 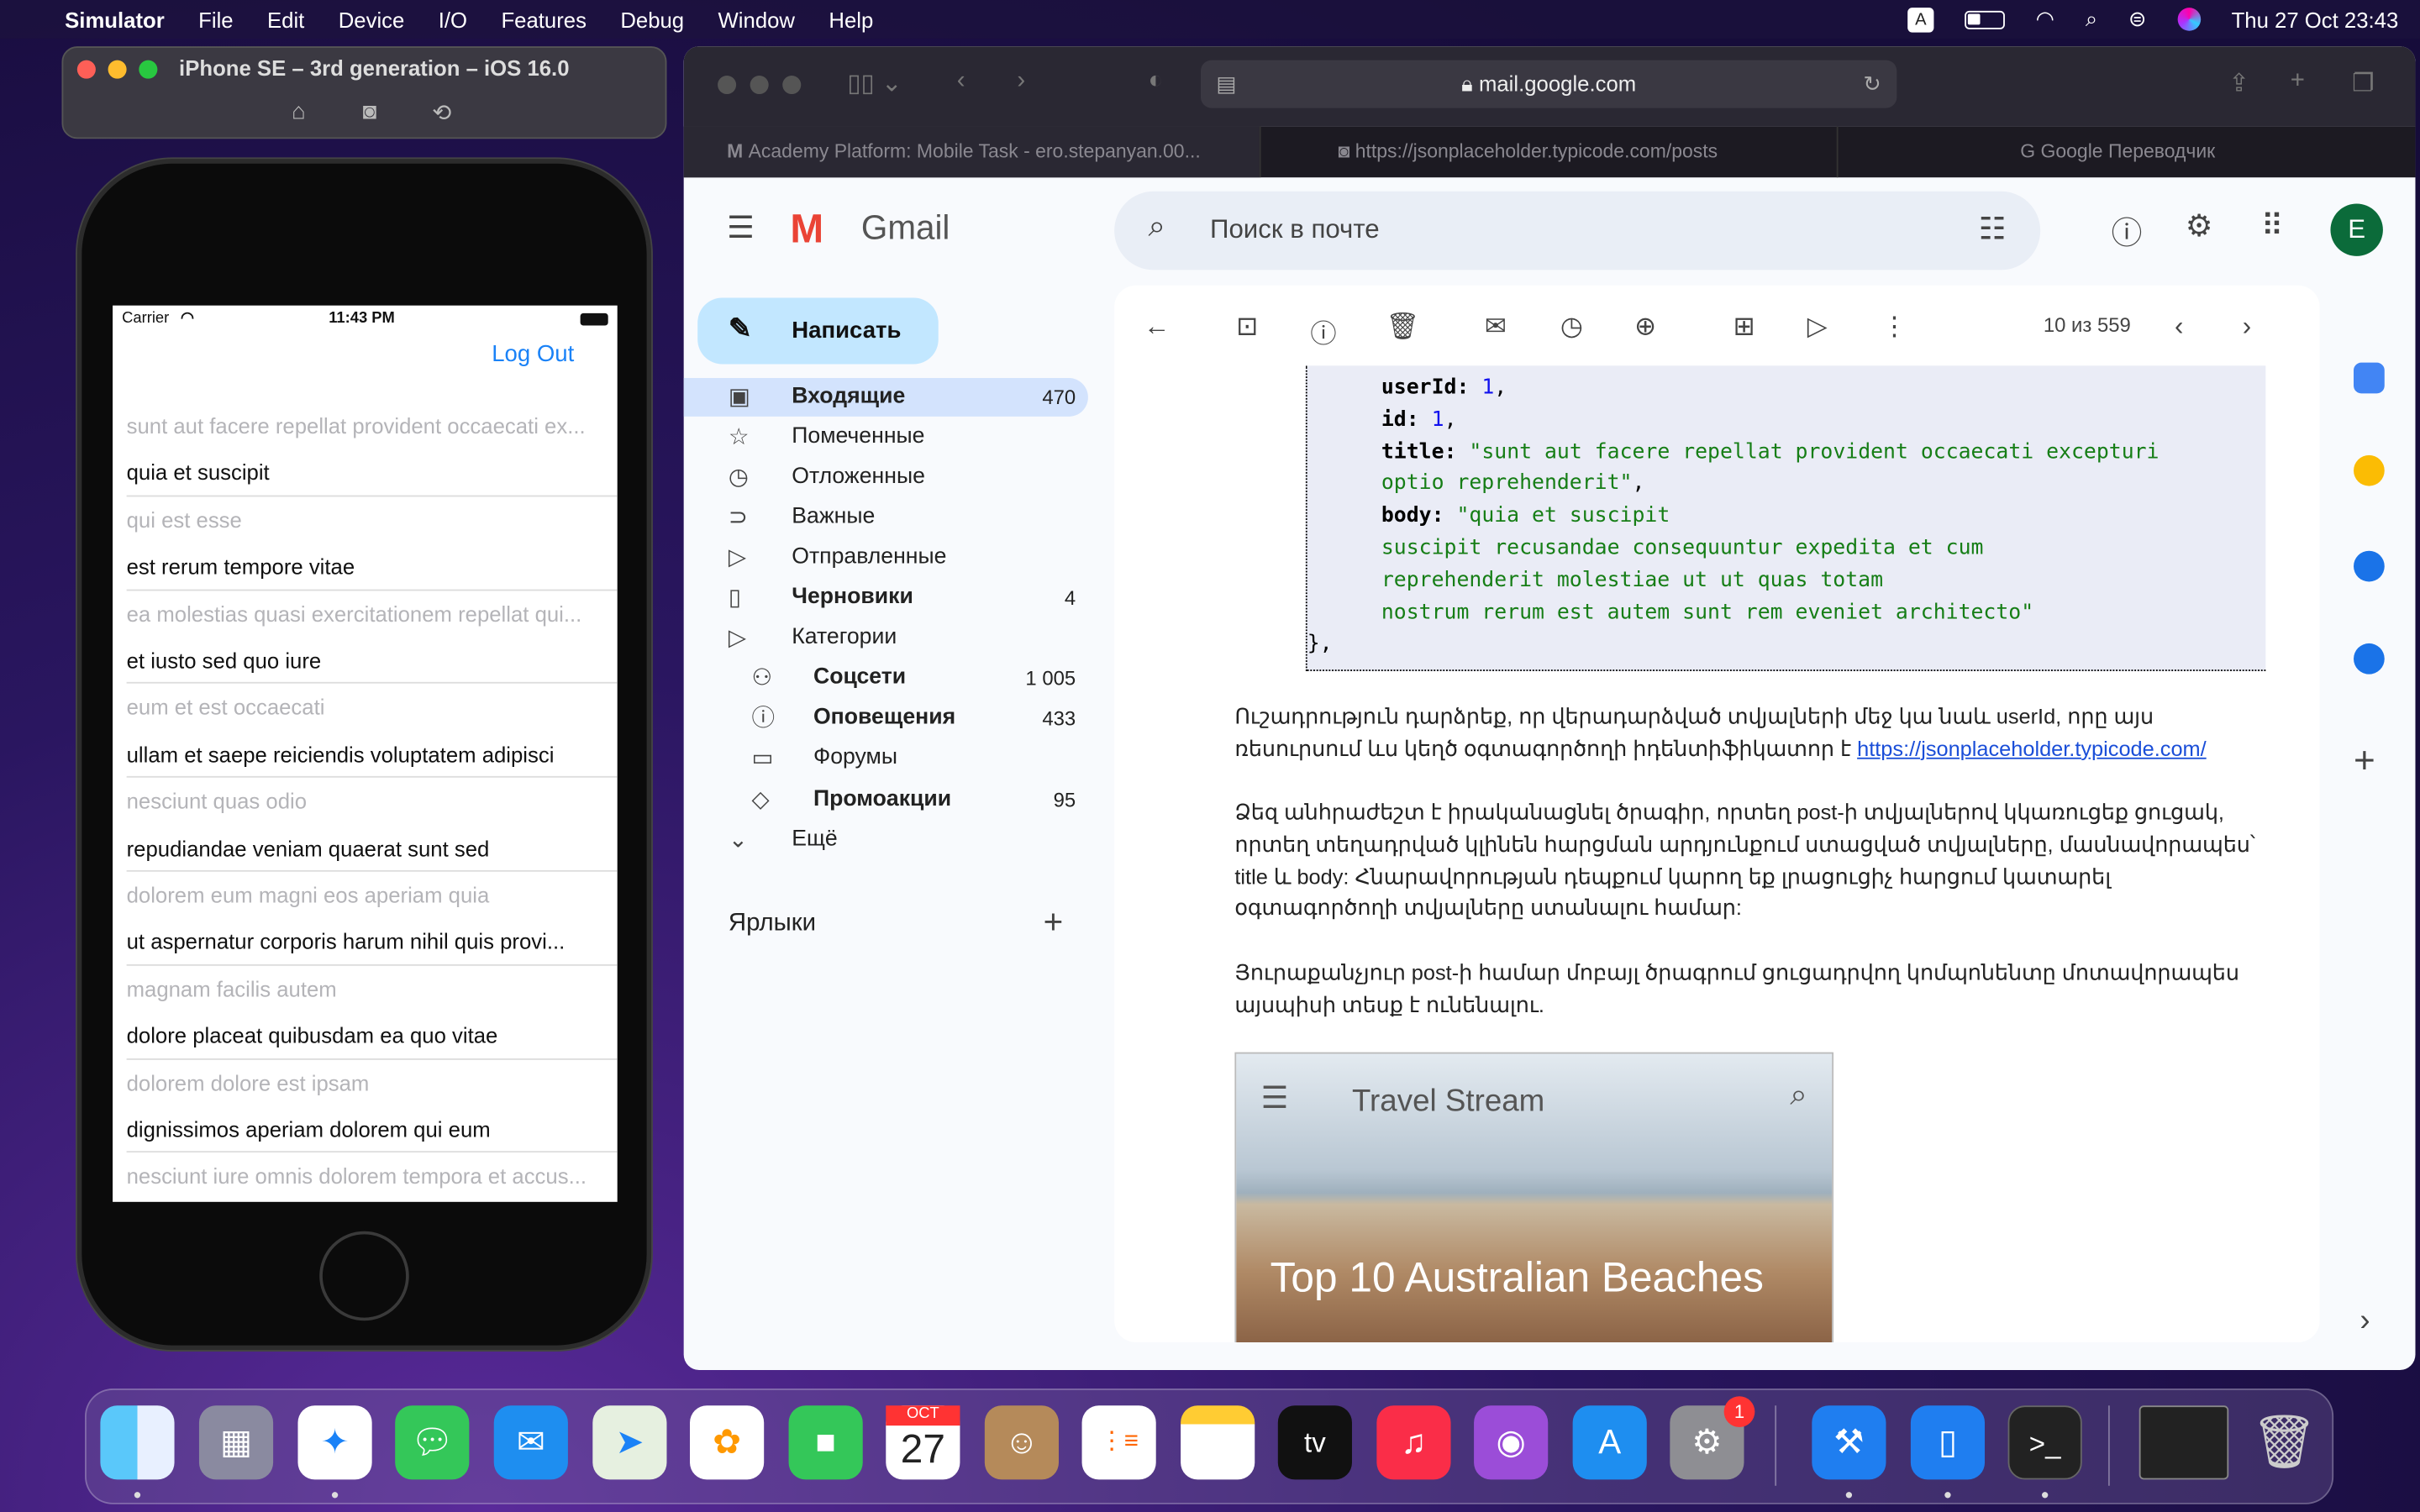 I want to click on minimize-window-button, so click(x=117, y=69).